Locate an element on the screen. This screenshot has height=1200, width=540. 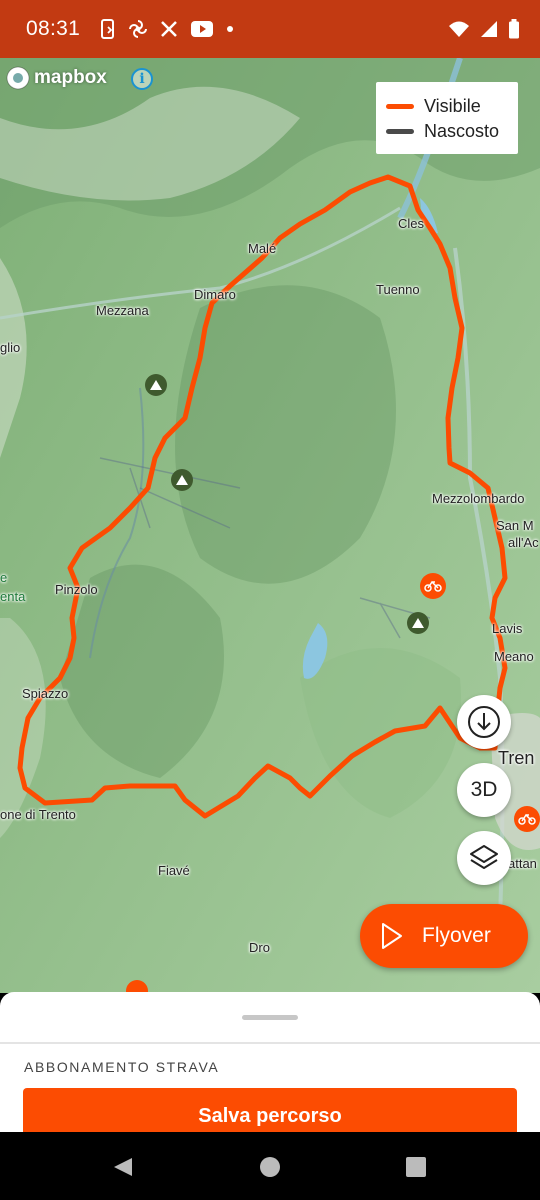
place-mezzana: Mezzana is located at coordinates (122, 310).